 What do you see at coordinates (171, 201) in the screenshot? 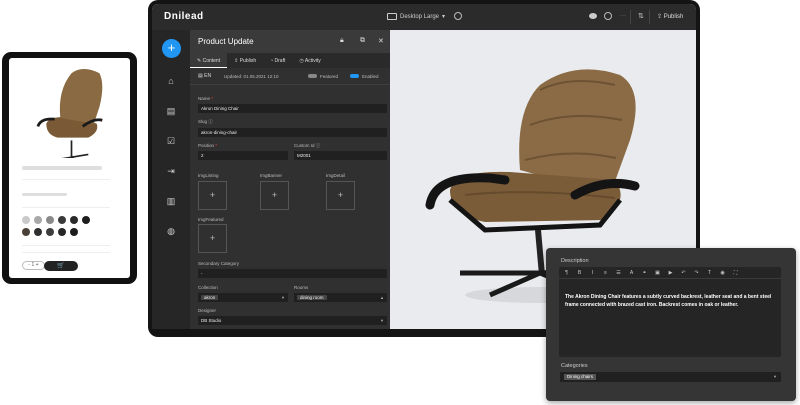
I see `building-icon: ▥` at bounding box center [171, 201].